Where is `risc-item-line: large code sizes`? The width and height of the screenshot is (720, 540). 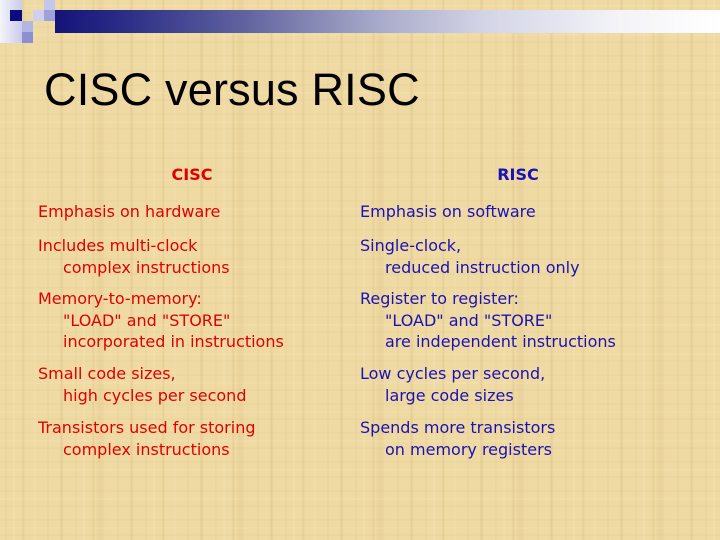 risc-item-line: large code sizes is located at coordinates (449, 395).